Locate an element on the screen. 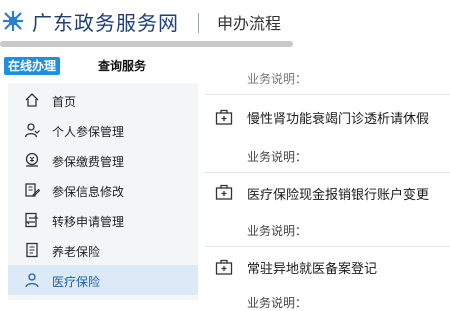 This screenshot has height=311, width=450. service-title-link: 常驻异地就医备案登记 is located at coordinates (312, 267).